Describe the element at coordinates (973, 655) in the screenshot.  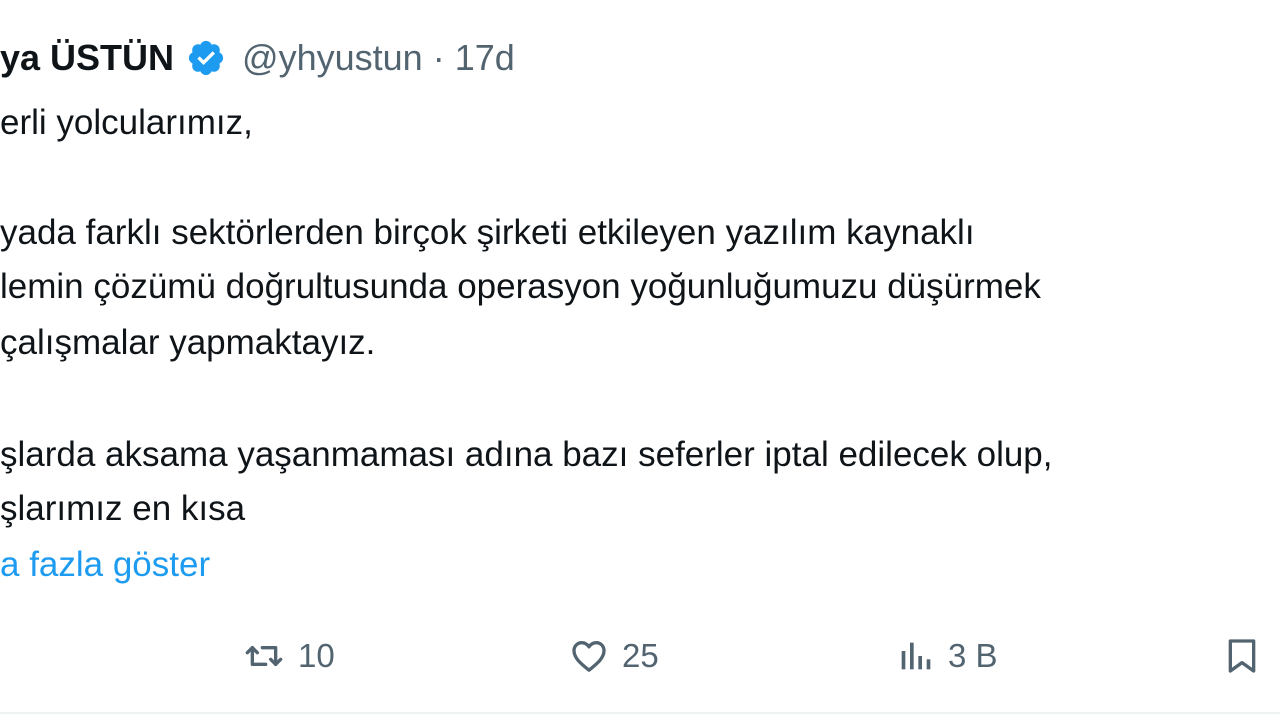
I see `views-count: 3 B` at that location.